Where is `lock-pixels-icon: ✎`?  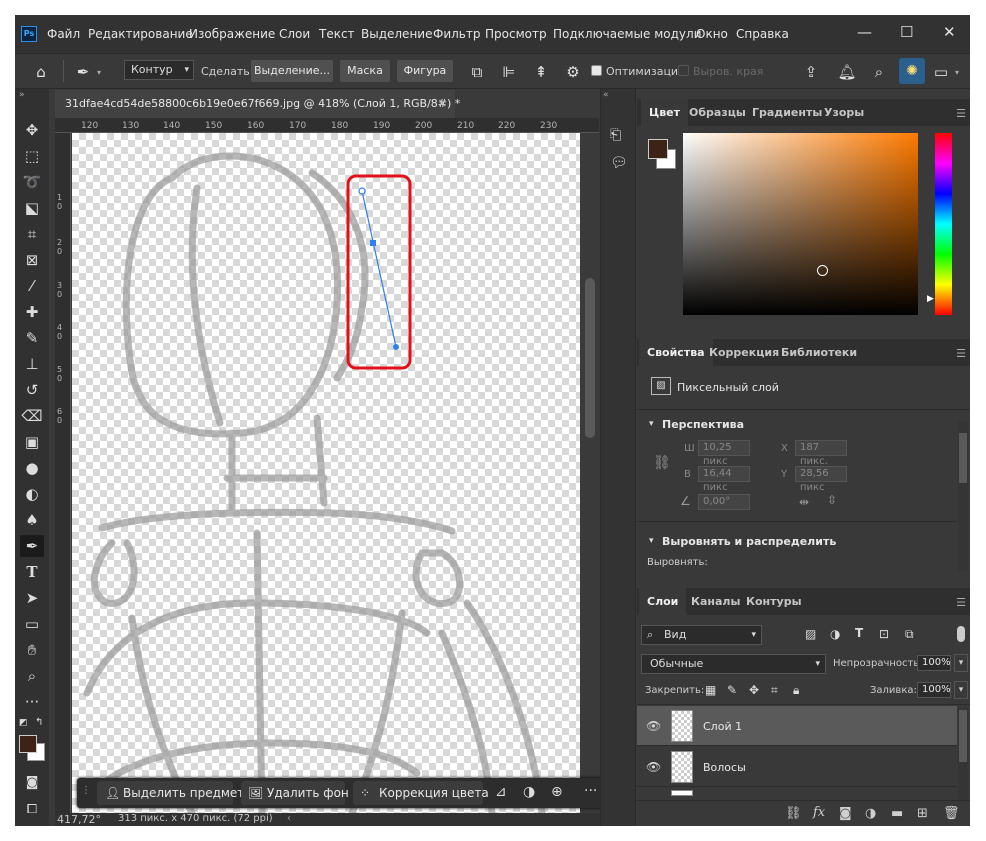
lock-pixels-icon: ✎ is located at coordinates (732, 690).